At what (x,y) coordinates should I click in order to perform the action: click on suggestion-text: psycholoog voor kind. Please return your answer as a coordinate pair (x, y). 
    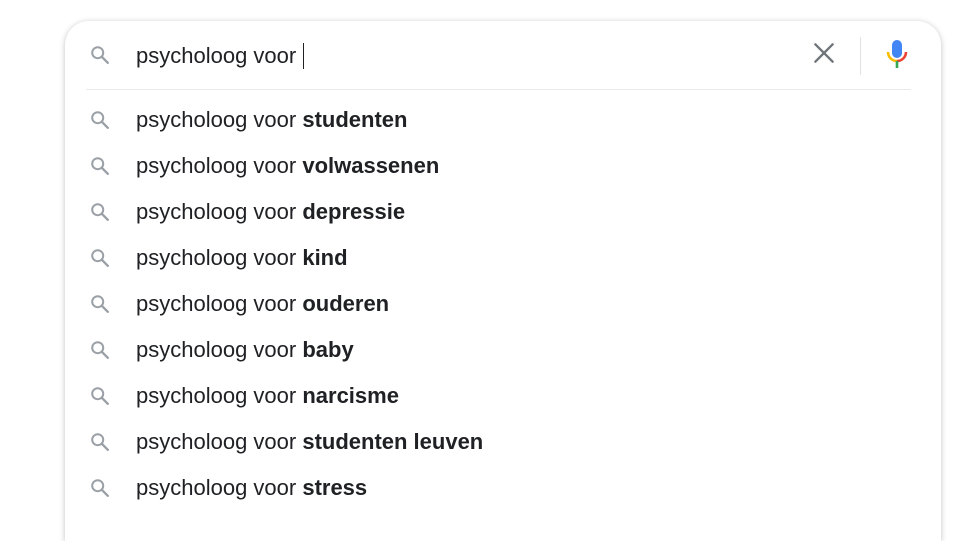
    Looking at the image, I should click on (242, 258).